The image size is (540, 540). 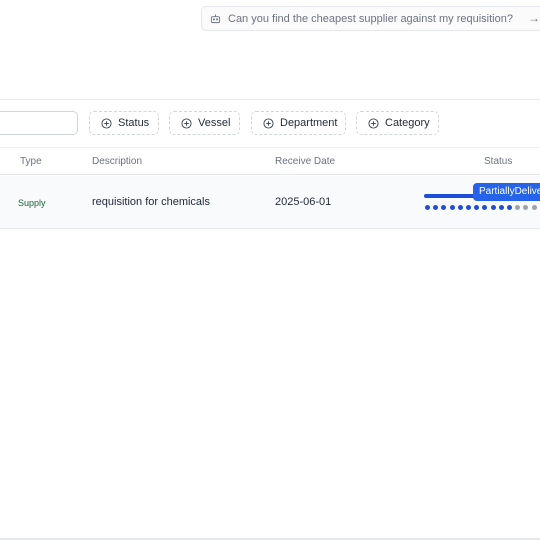 What do you see at coordinates (32, 203) in the screenshot?
I see `type-cell: Supply` at bounding box center [32, 203].